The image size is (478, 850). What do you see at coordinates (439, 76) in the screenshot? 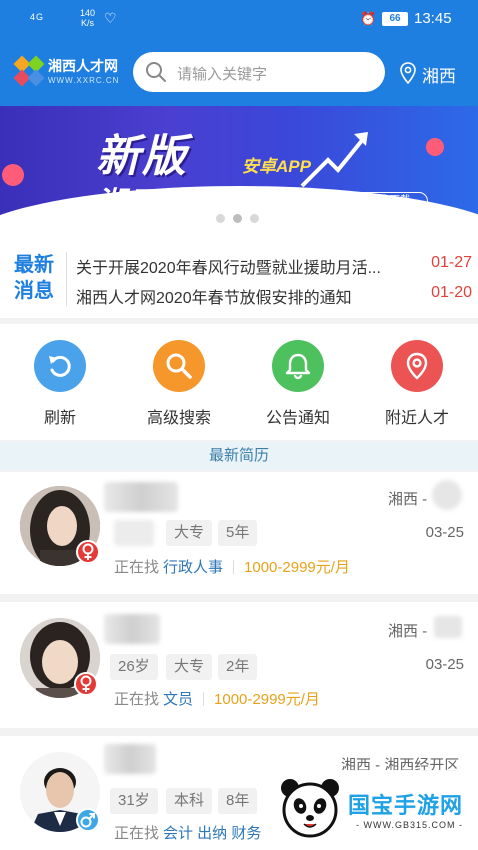
I see `location-label: 湘西` at bounding box center [439, 76].